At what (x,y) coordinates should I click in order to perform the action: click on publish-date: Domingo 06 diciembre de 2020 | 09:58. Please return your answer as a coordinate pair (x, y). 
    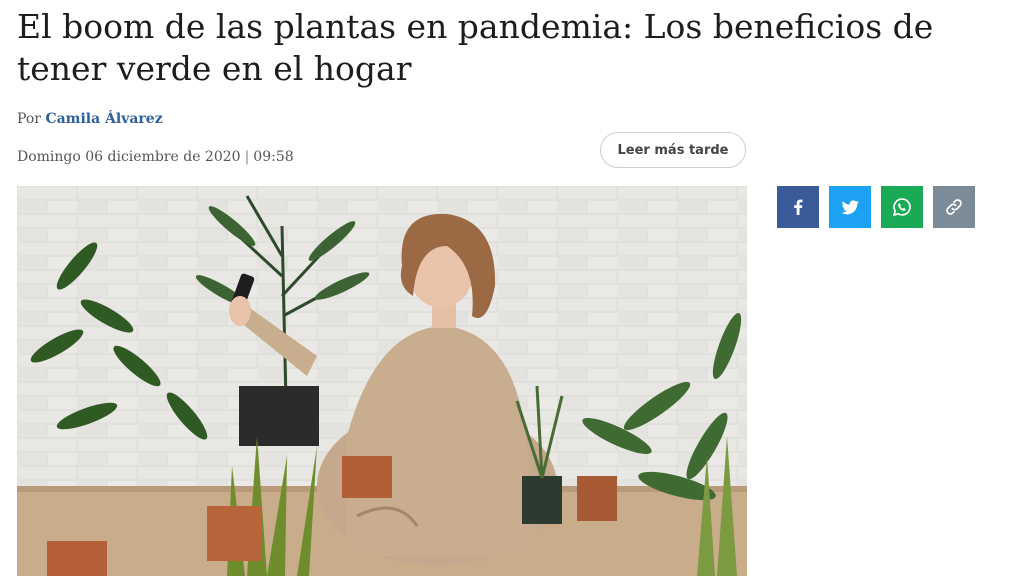
    Looking at the image, I should click on (155, 157).